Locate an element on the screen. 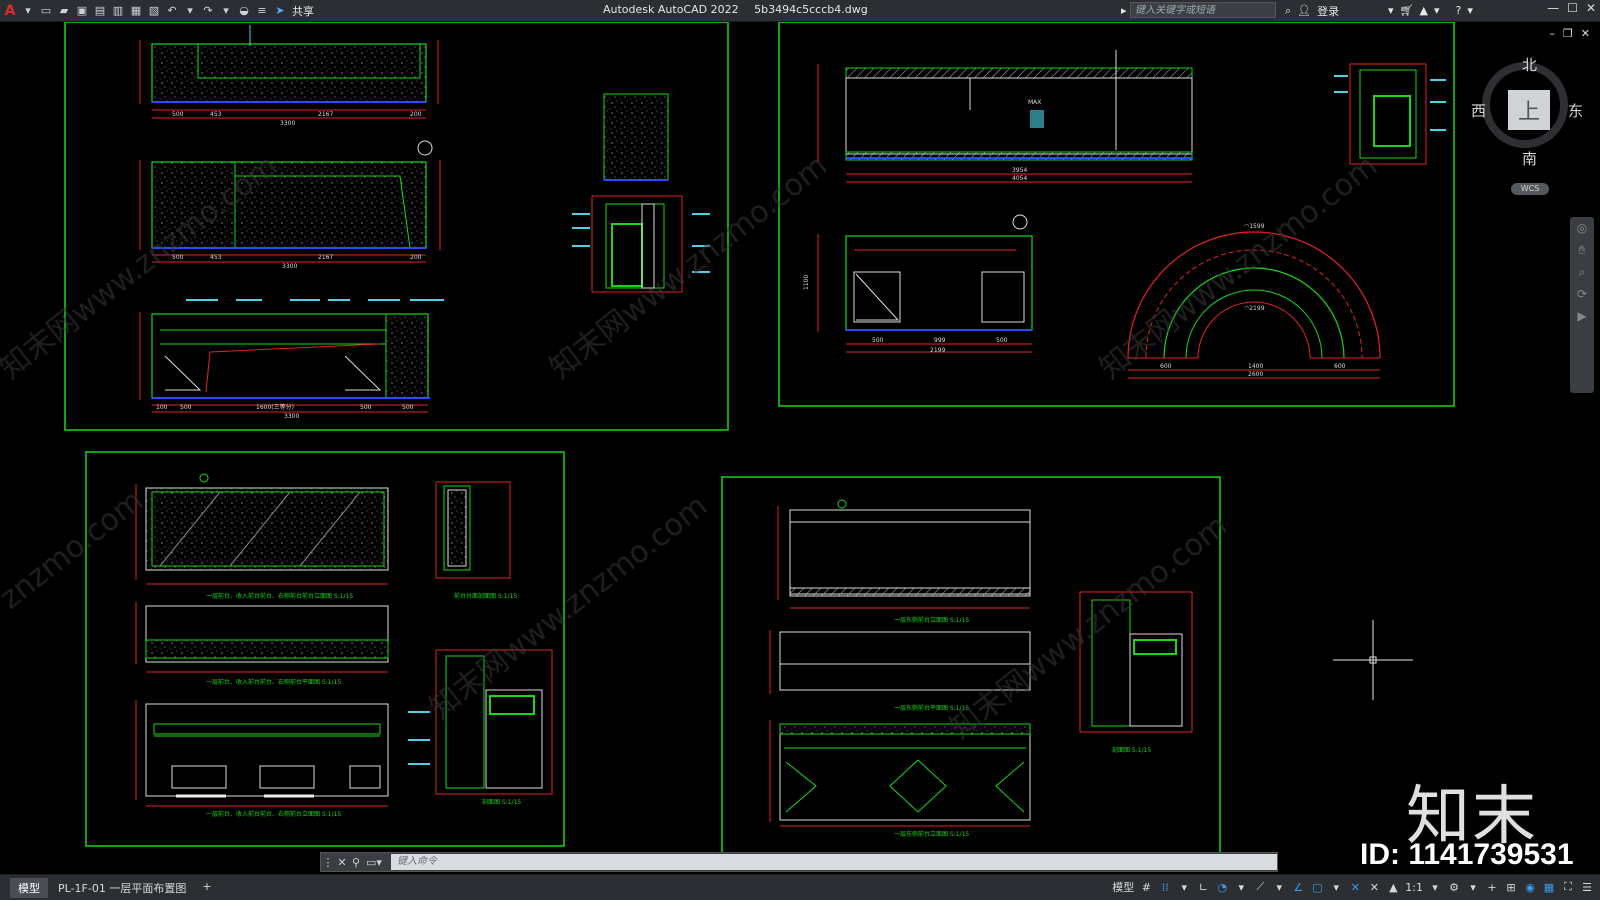 Image resolution: width=1600 pixels, height=900 pixels. grid-icon: # is located at coordinates (1146, 887).